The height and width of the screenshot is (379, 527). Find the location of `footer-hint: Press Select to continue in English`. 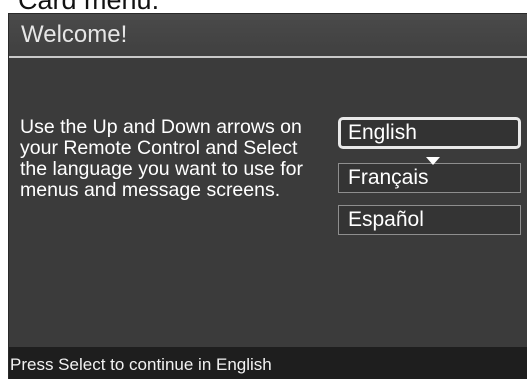

footer-hint: Press Select to continue in English is located at coordinates (141, 364).